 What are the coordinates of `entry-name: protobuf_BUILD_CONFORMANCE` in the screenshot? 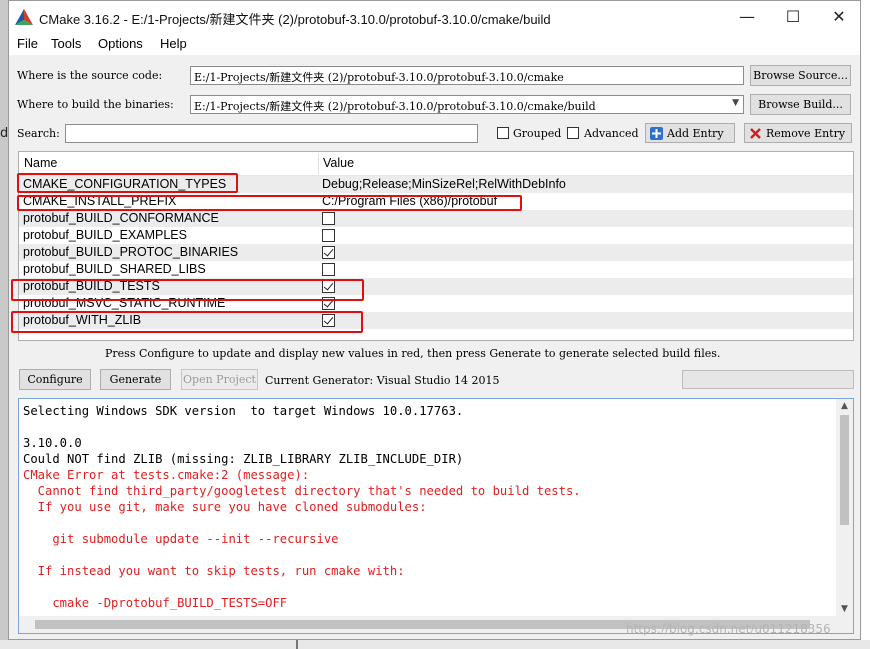 It's located at (121, 218).